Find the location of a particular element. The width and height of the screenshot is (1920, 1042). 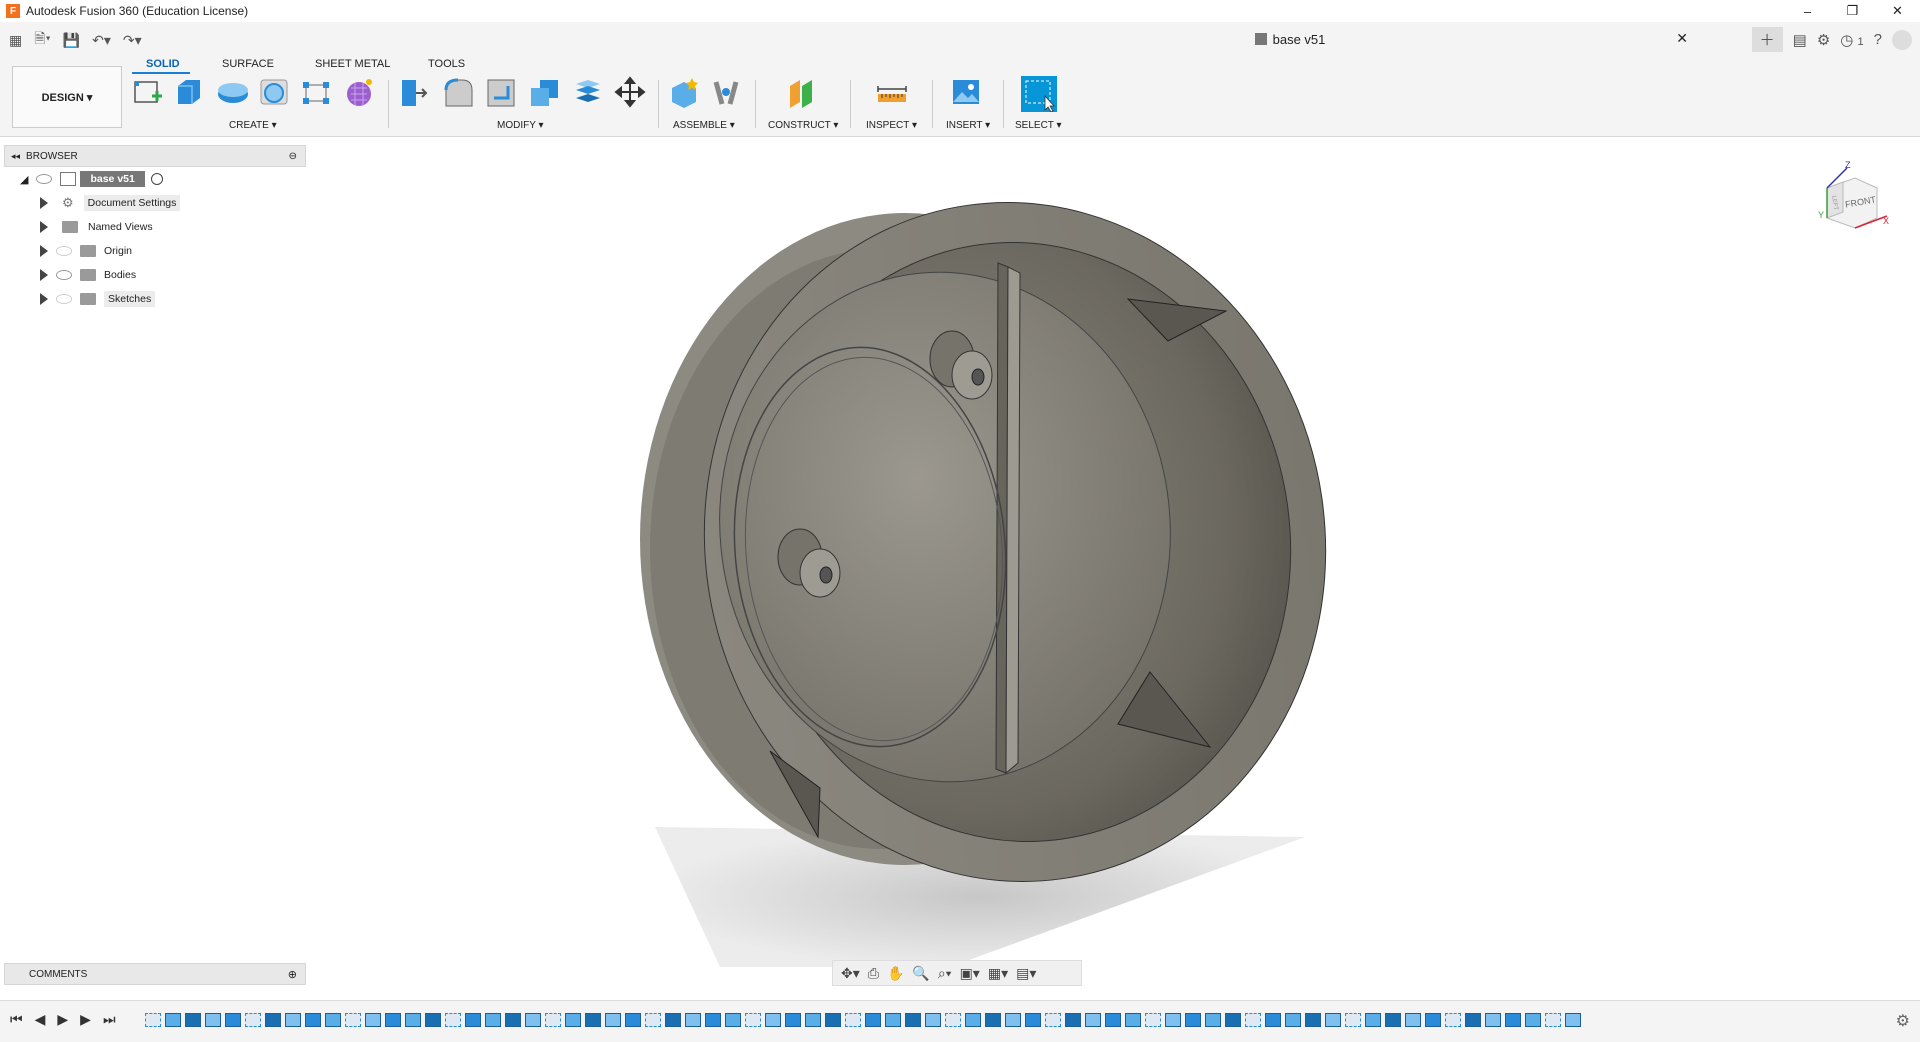

tab-tools: TOOLS is located at coordinates (446, 64).